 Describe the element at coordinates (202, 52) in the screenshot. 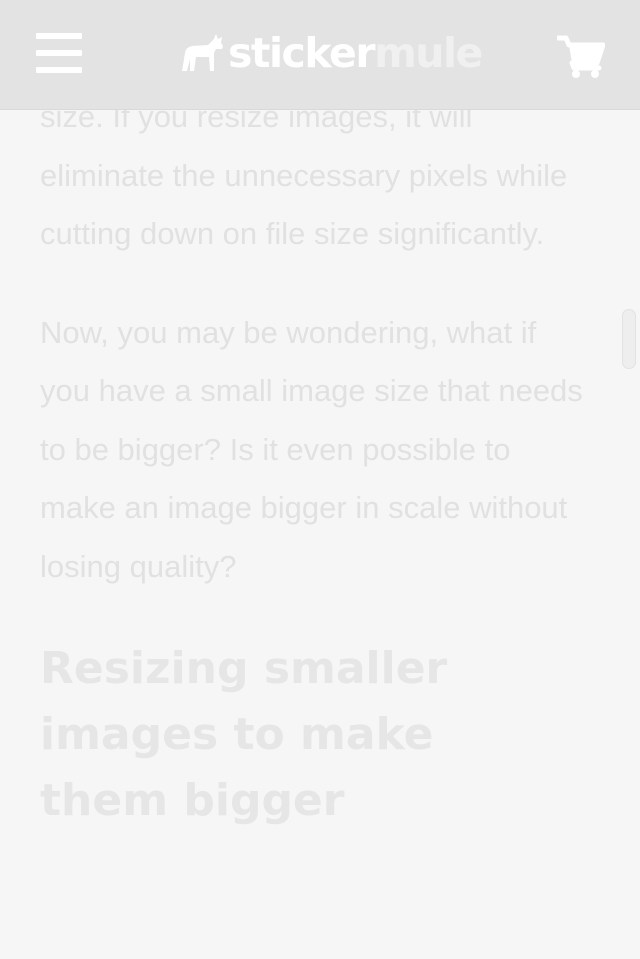

I see `mule-icon` at that location.